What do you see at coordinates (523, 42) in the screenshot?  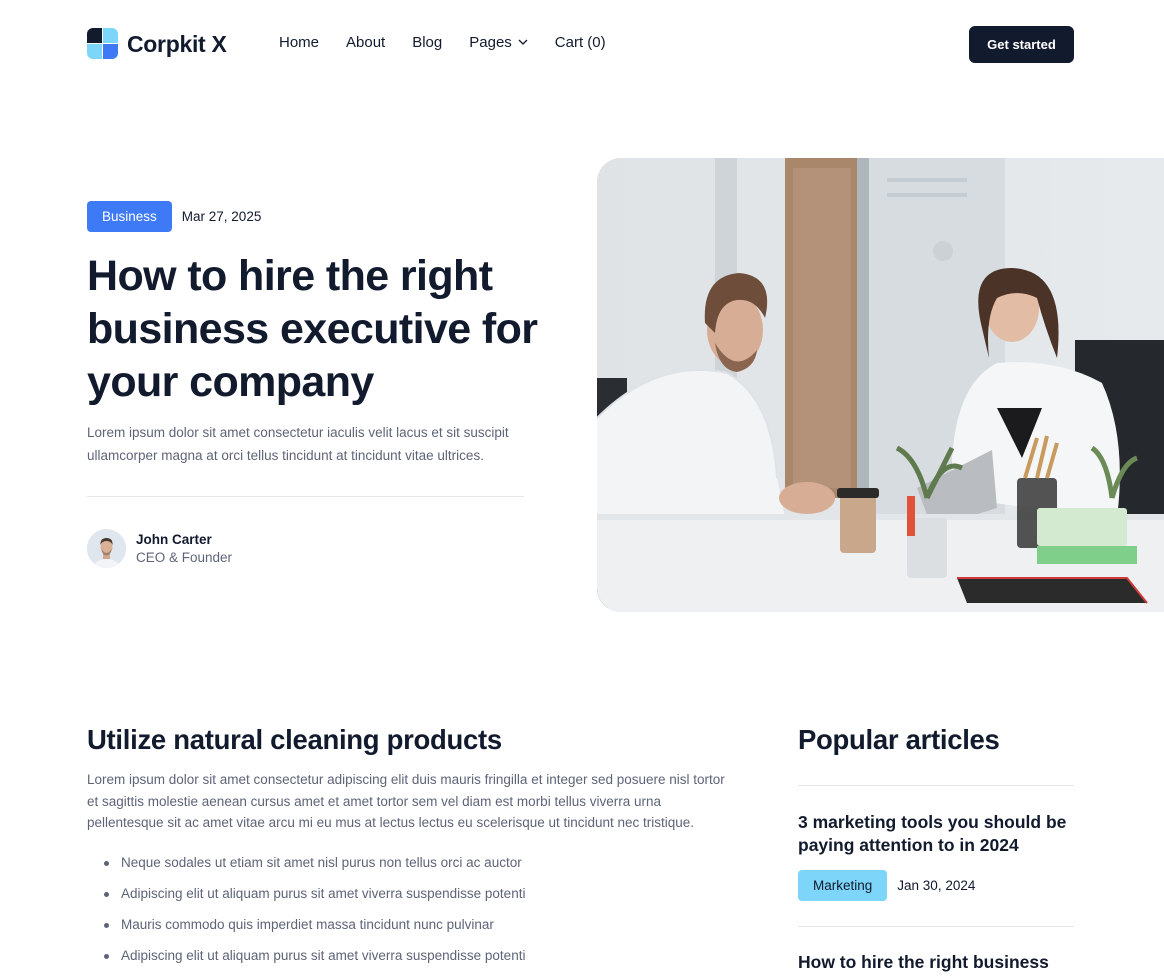 I see `chevron-down-icon` at bounding box center [523, 42].